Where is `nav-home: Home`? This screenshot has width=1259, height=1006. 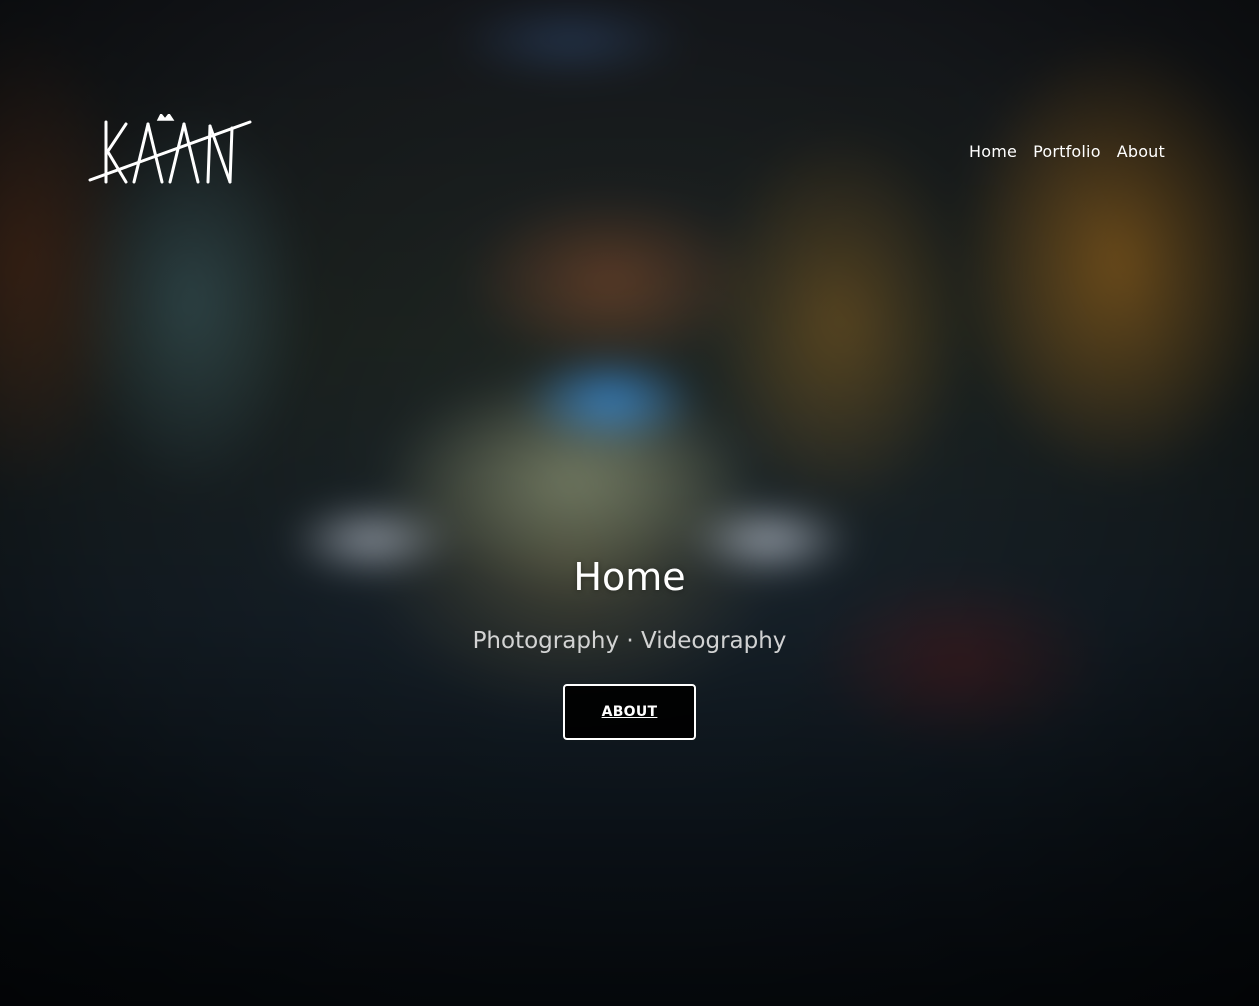
nav-home: Home is located at coordinates (993, 151).